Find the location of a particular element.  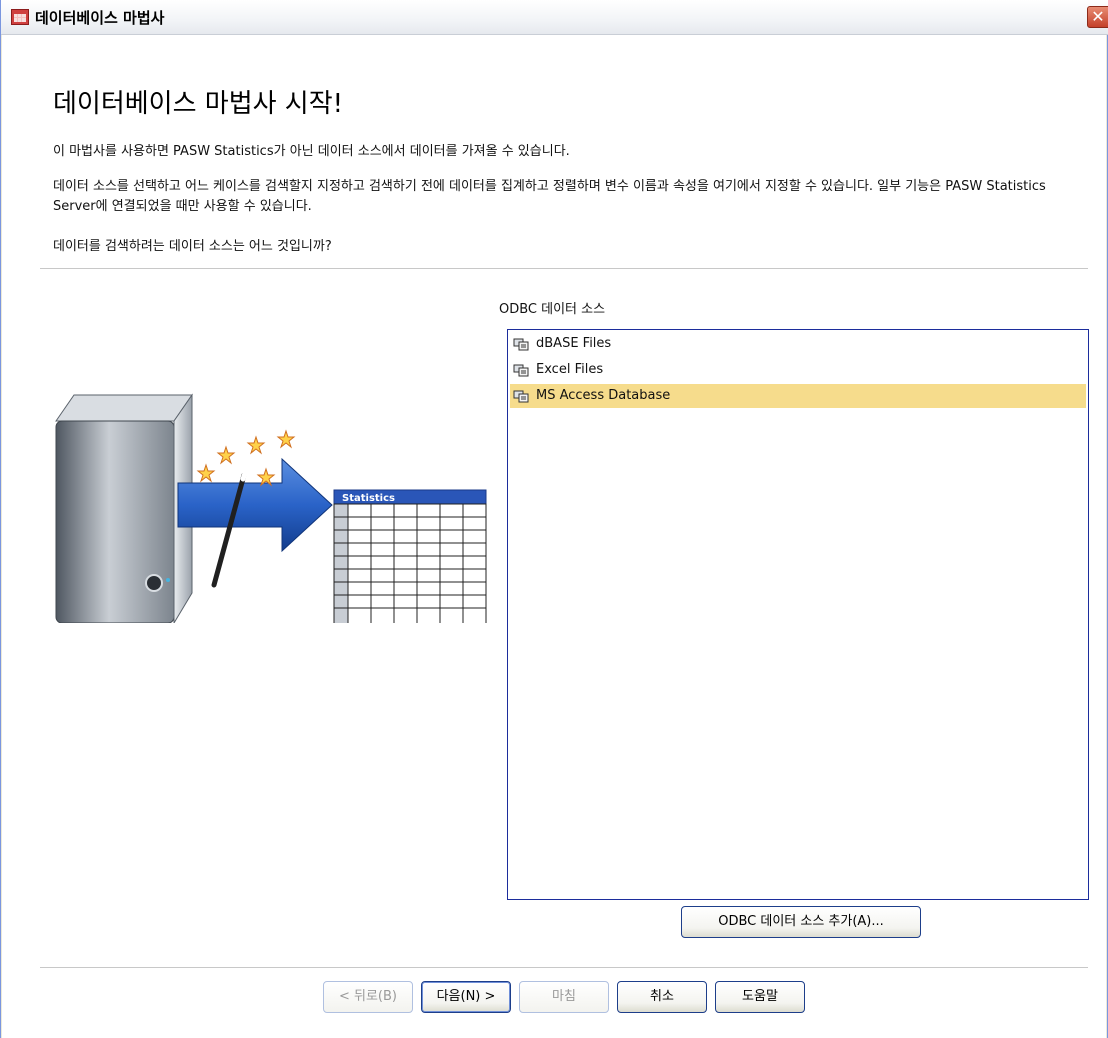

finish-button: 마침 is located at coordinates (564, 997).